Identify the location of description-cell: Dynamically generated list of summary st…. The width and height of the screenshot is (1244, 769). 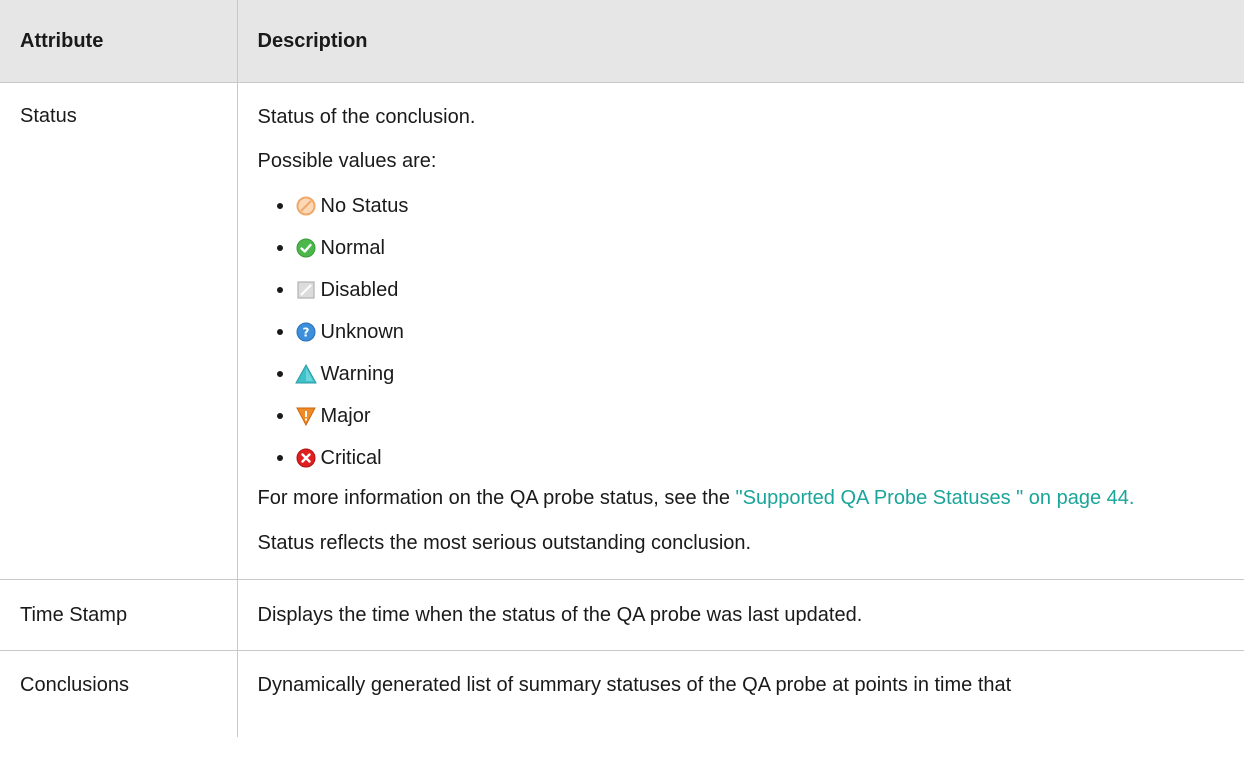
(634, 685).